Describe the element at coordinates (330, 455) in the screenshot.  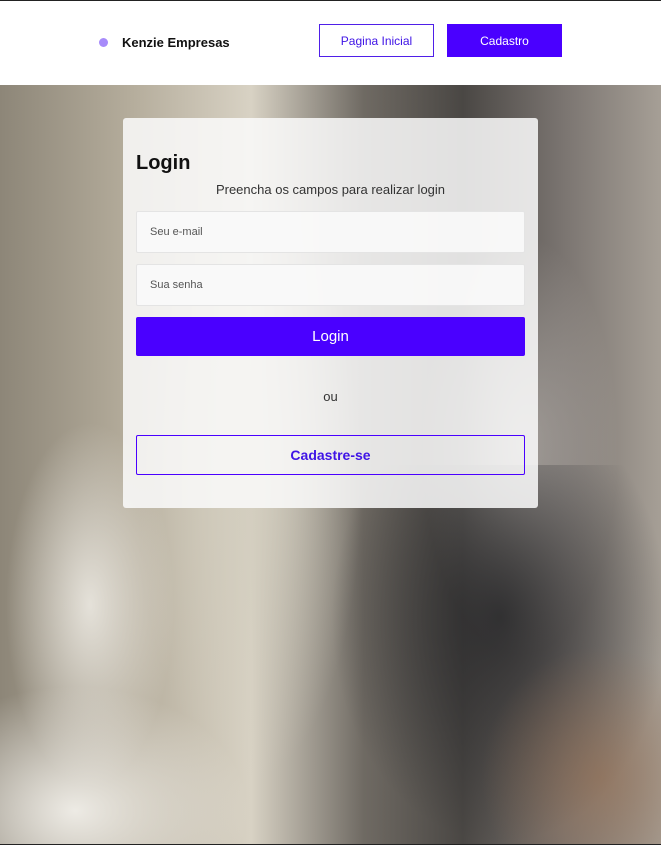
I see `register-button: Cadastre-se` at that location.